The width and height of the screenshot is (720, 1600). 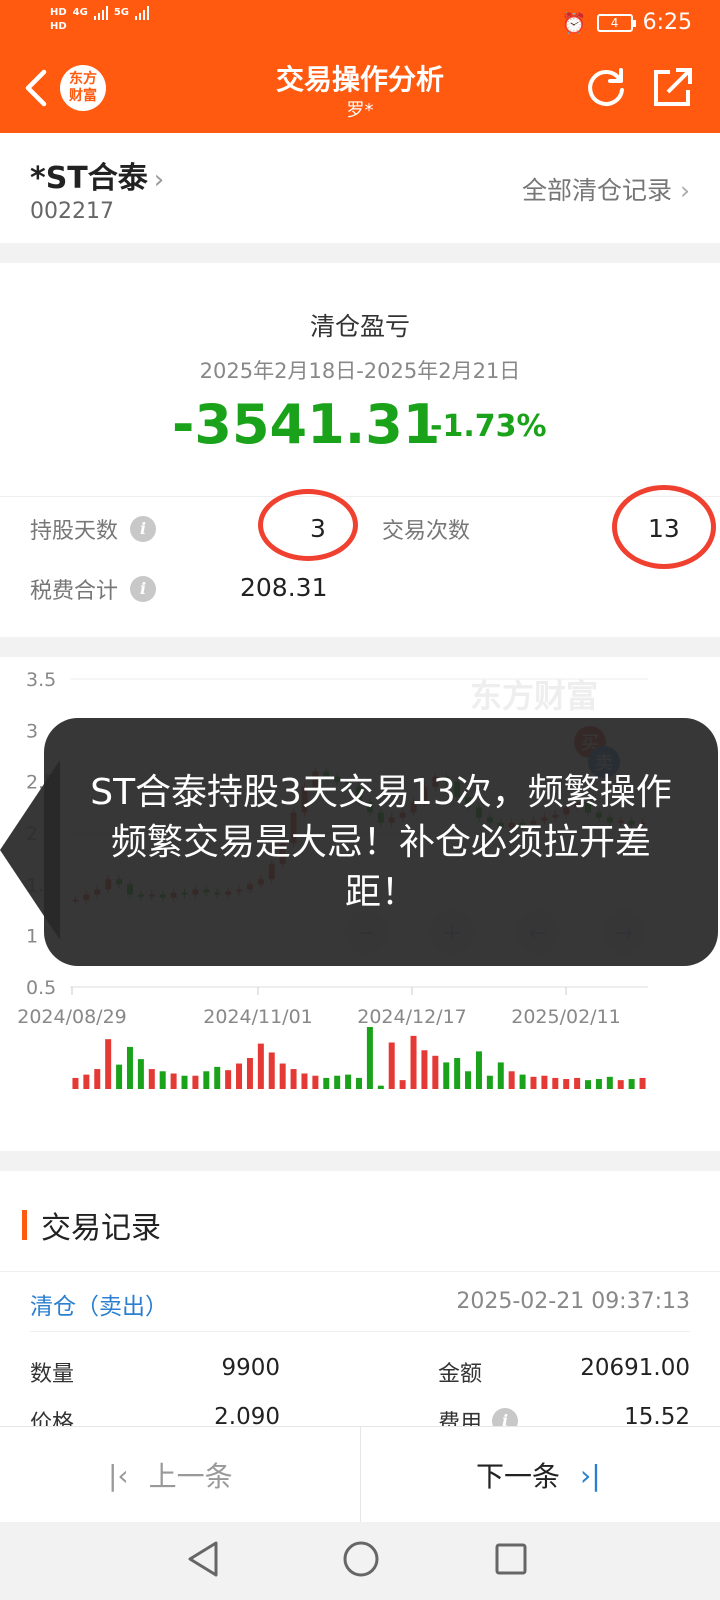 What do you see at coordinates (381, 842) in the screenshot?
I see `toast-message: ST合泰持股3天交易13次，频繁操作频繁交易是大忌！补仓必须拉开差距！` at bounding box center [381, 842].